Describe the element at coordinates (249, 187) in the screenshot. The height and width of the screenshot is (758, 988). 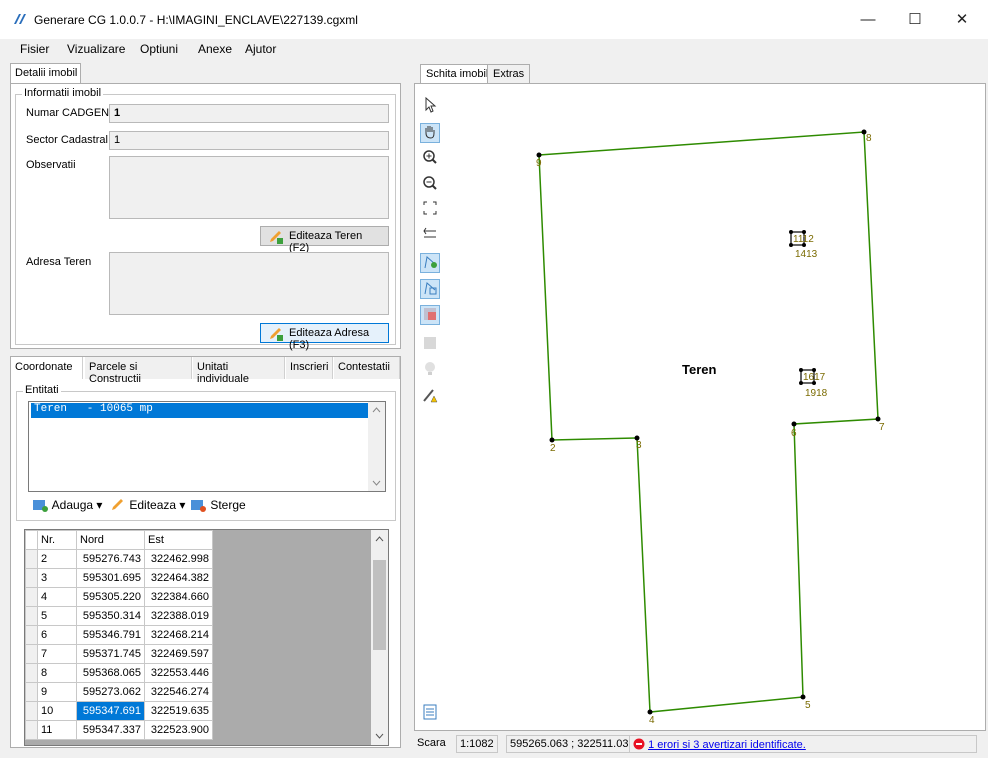
I see `observatii-field` at that location.